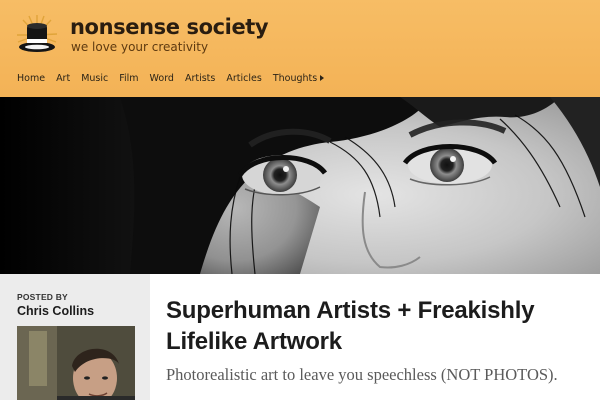 This screenshot has width=600, height=400. I want to click on author-avatar, so click(76, 363).